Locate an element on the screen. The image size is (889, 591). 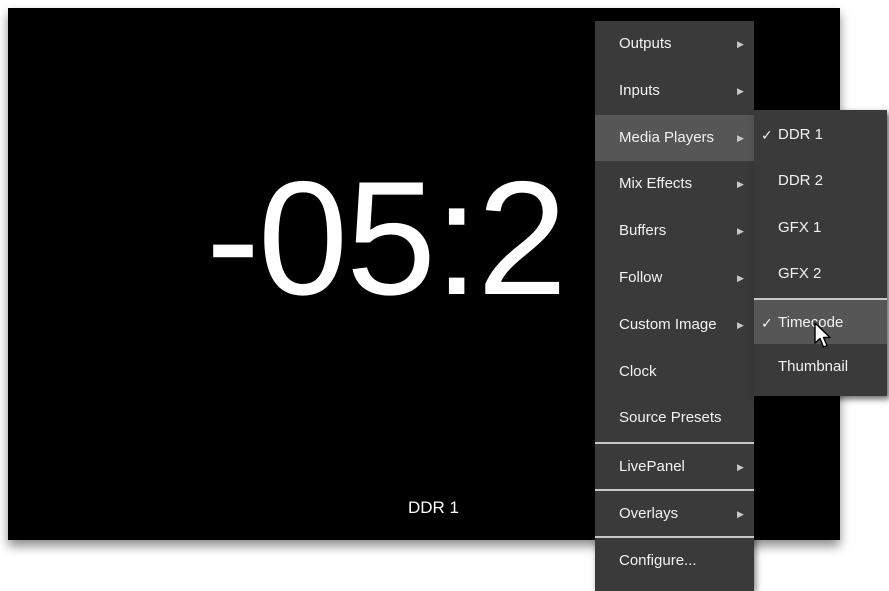
menu-item-overlays: Overlays ▶ is located at coordinates (674, 512).